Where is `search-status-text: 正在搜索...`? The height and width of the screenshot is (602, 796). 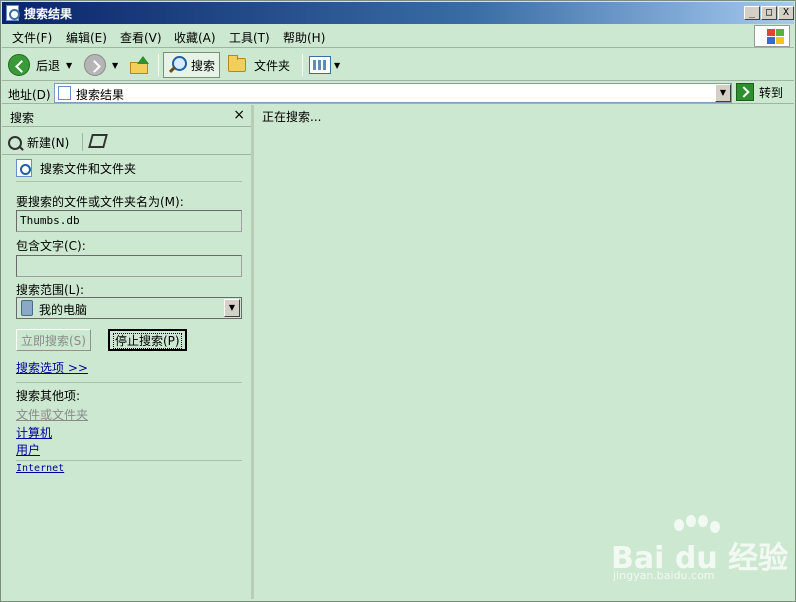 search-status-text: 正在搜索... is located at coordinates (292, 117).